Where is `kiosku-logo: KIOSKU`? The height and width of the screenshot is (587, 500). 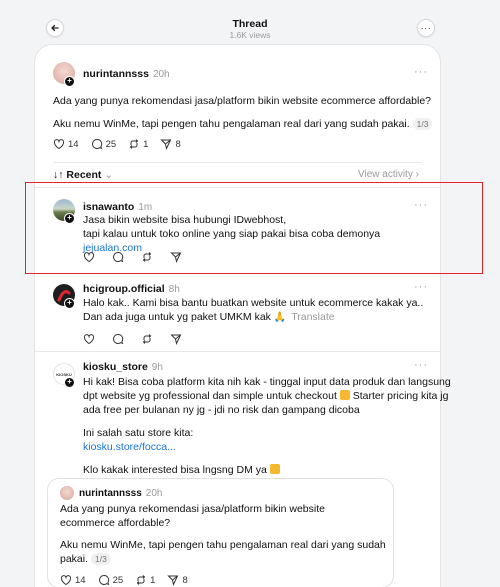
kiosku-logo: KIOSKU is located at coordinates (64, 374).